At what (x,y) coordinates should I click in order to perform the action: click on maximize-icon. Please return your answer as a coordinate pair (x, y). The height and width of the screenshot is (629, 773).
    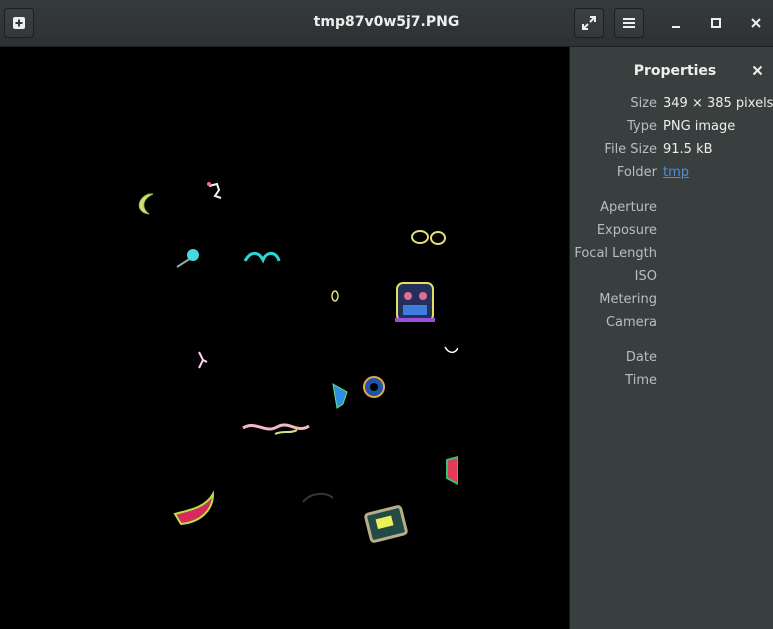
    Looking at the image, I should click on (716, 23).